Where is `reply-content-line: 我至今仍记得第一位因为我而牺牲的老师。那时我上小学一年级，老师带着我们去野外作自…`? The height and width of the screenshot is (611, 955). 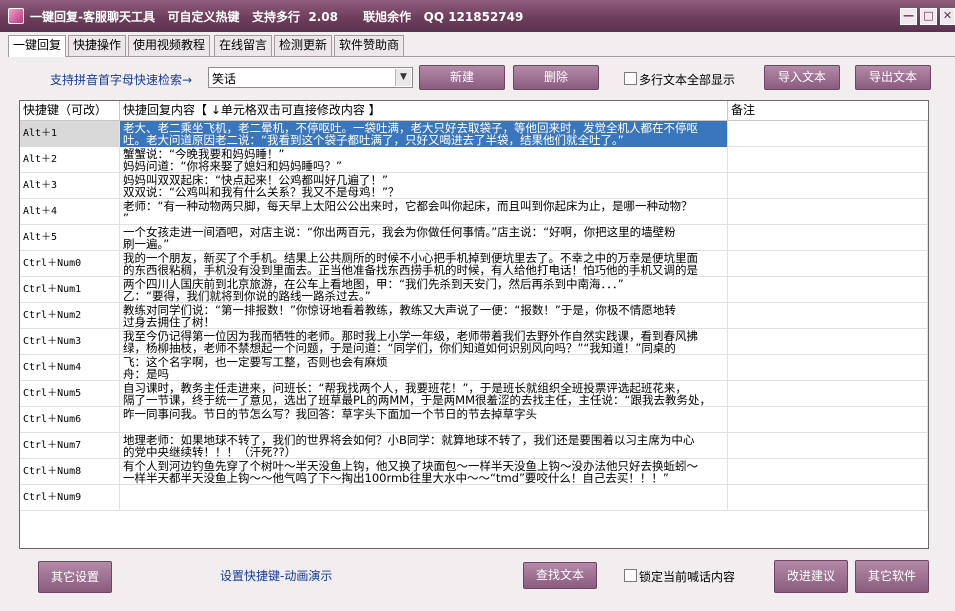
reply-content-line: 我至今仍记得第一位因为我而牺牲的老师。那时我上小学一年级，老师带着我们去野外作自… is located at coordinates (410, 336).